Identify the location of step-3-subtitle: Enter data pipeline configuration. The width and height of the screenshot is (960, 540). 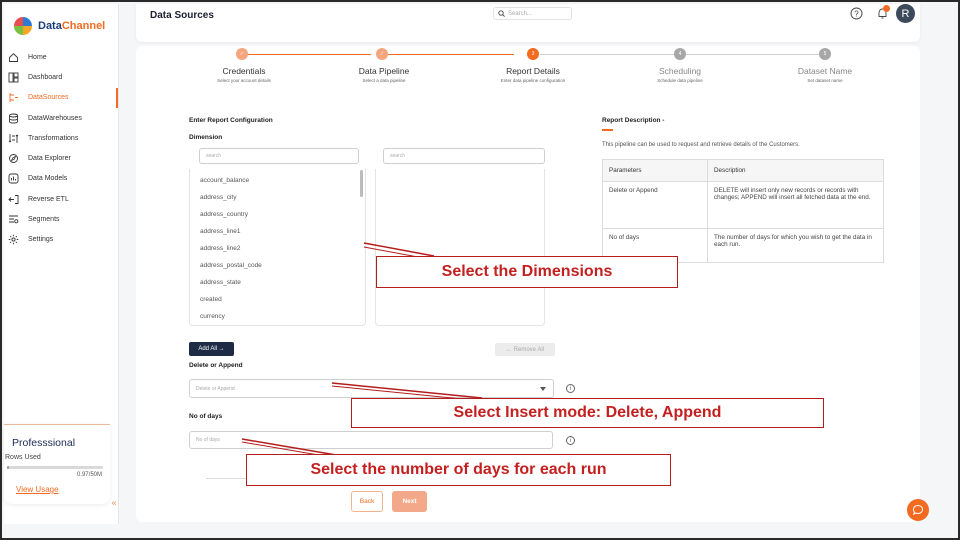
(533, 80).